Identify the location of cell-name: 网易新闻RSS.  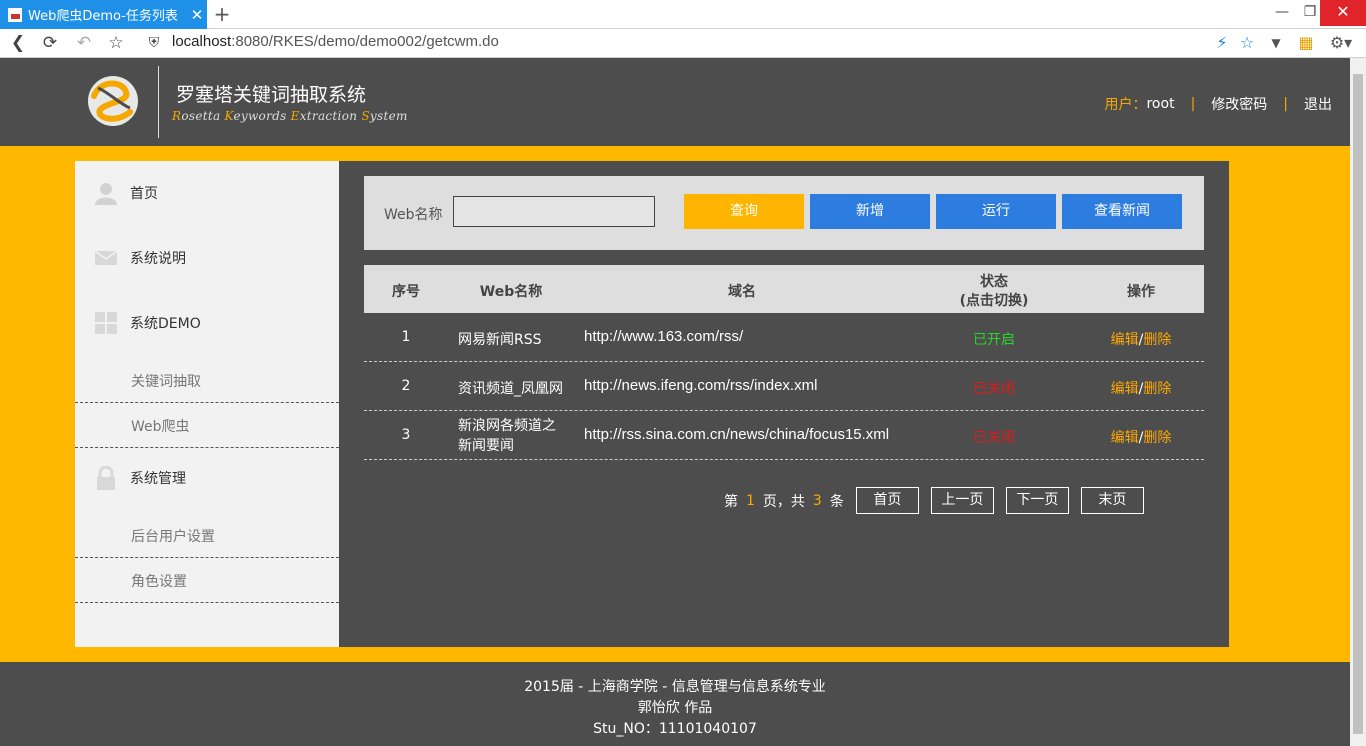
(500, 340).